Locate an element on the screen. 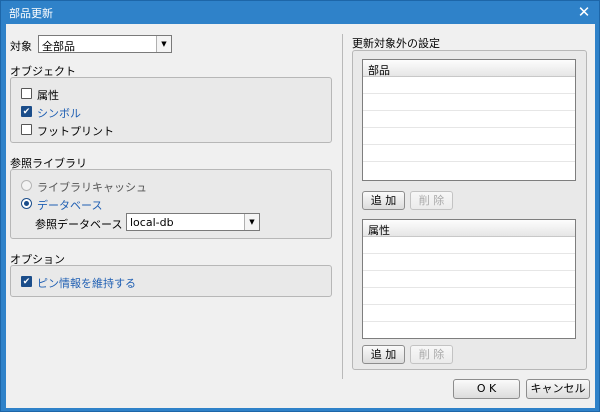 The width and height of the screenshot is (600, 412). attributes-add-button: 追 加 is located at coordinates (383, 354).